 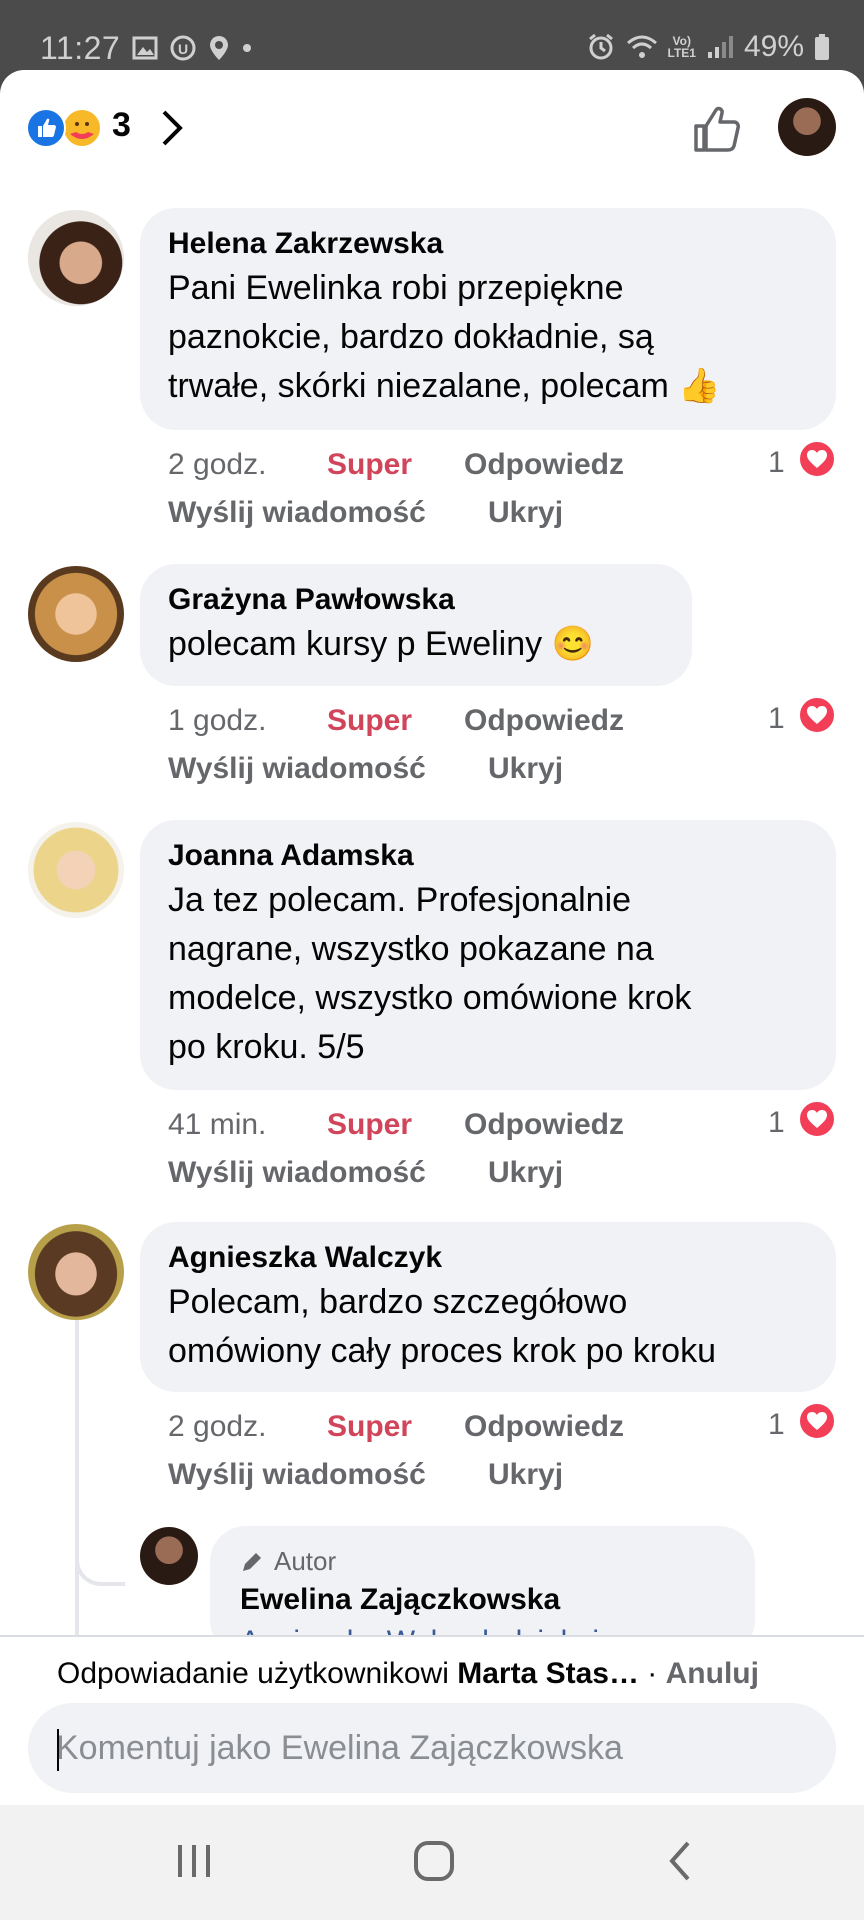 What do you see at coordinates (400, 900) in the screenshot?
I see `comment-text-line: Ja tez polecam. Profesjonalnie` at bounding box center [400, 900].